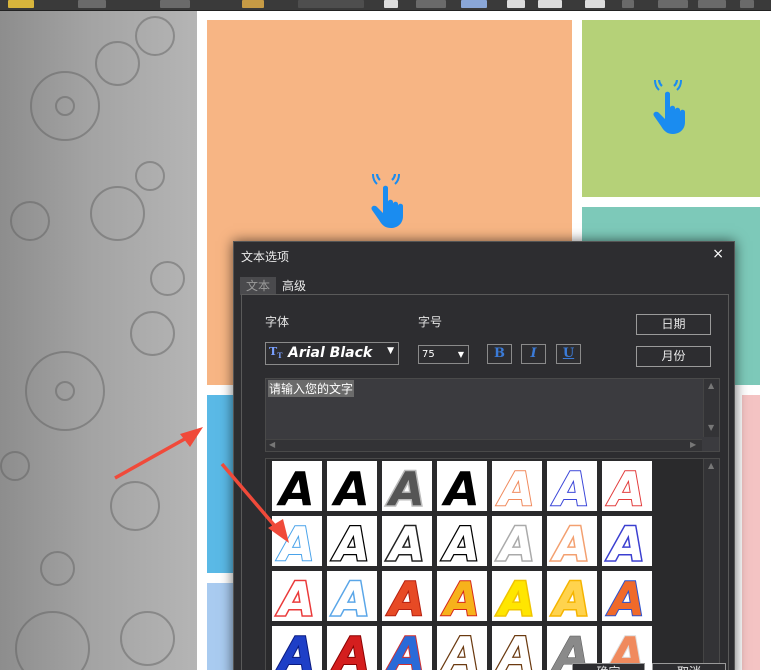 The width and height of the screenshot is (771, 670). What do you see at coordinates (673, 356) in the screenshot?
I see `month-button: 月份` at bounding box center [673, 356].